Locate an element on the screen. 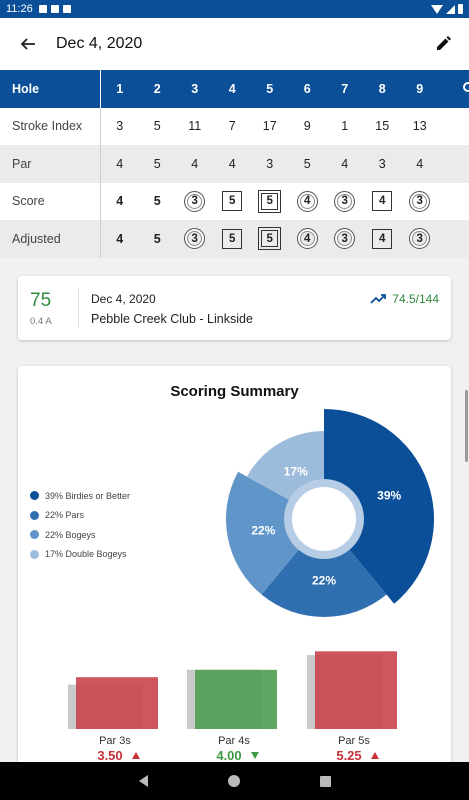  course-name: Pebble Creek Club - Linkside is located at coordinates (172, 319).